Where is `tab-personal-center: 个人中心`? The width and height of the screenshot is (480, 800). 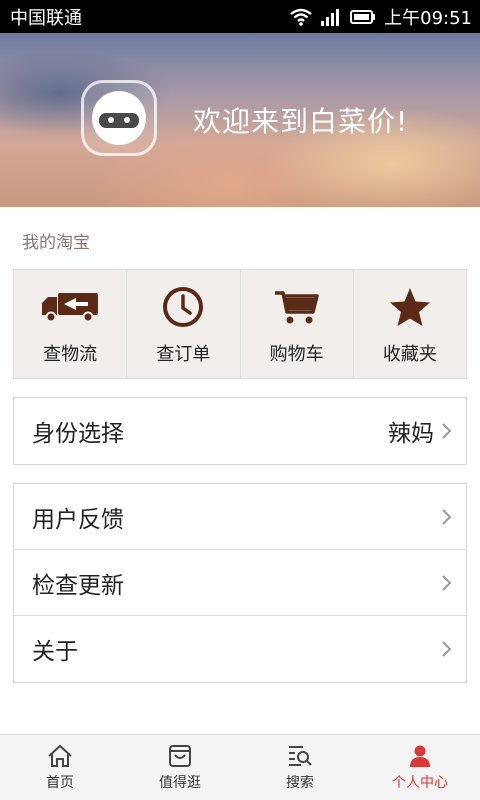
tab-personal-center: 个人中心 is located at coordinates (420, 767).